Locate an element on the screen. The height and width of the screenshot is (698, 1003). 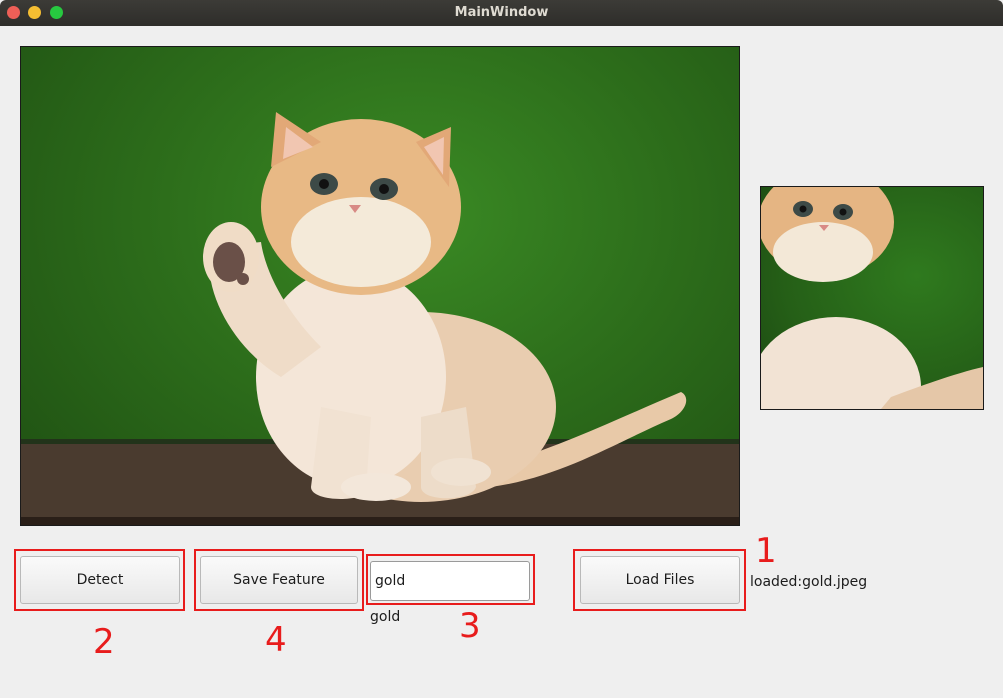
title-bar: MainWindow is located at coordinates (501, 13).